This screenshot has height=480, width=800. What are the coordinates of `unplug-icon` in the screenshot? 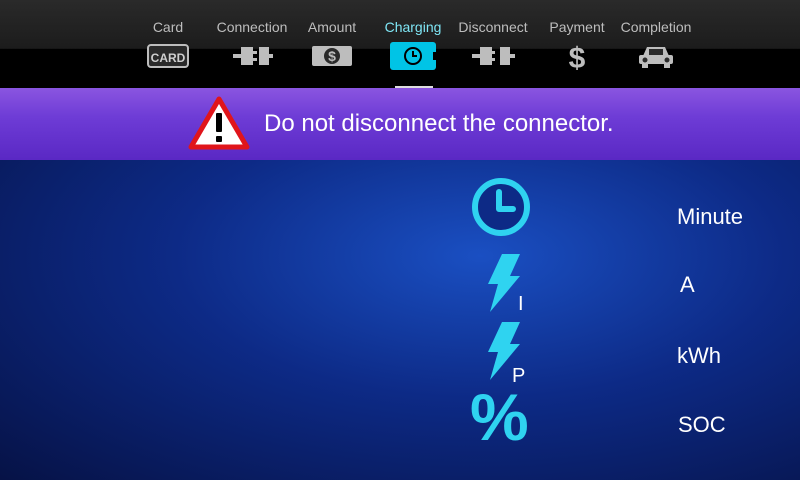 It's located at (493, 56).